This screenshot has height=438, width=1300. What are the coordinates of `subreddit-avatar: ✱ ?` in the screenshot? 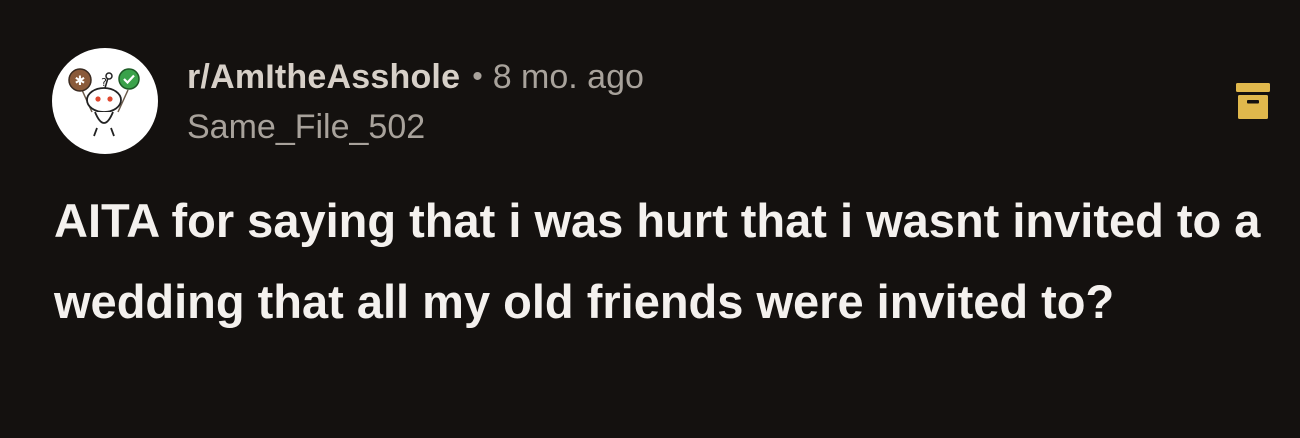 It's located at (105, 101).